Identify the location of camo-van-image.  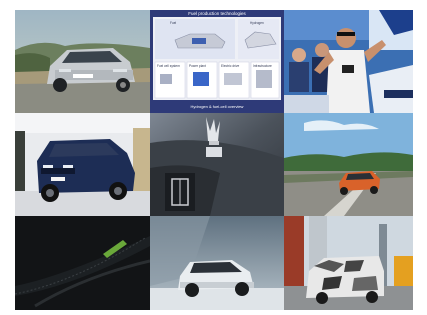
(348, 263).